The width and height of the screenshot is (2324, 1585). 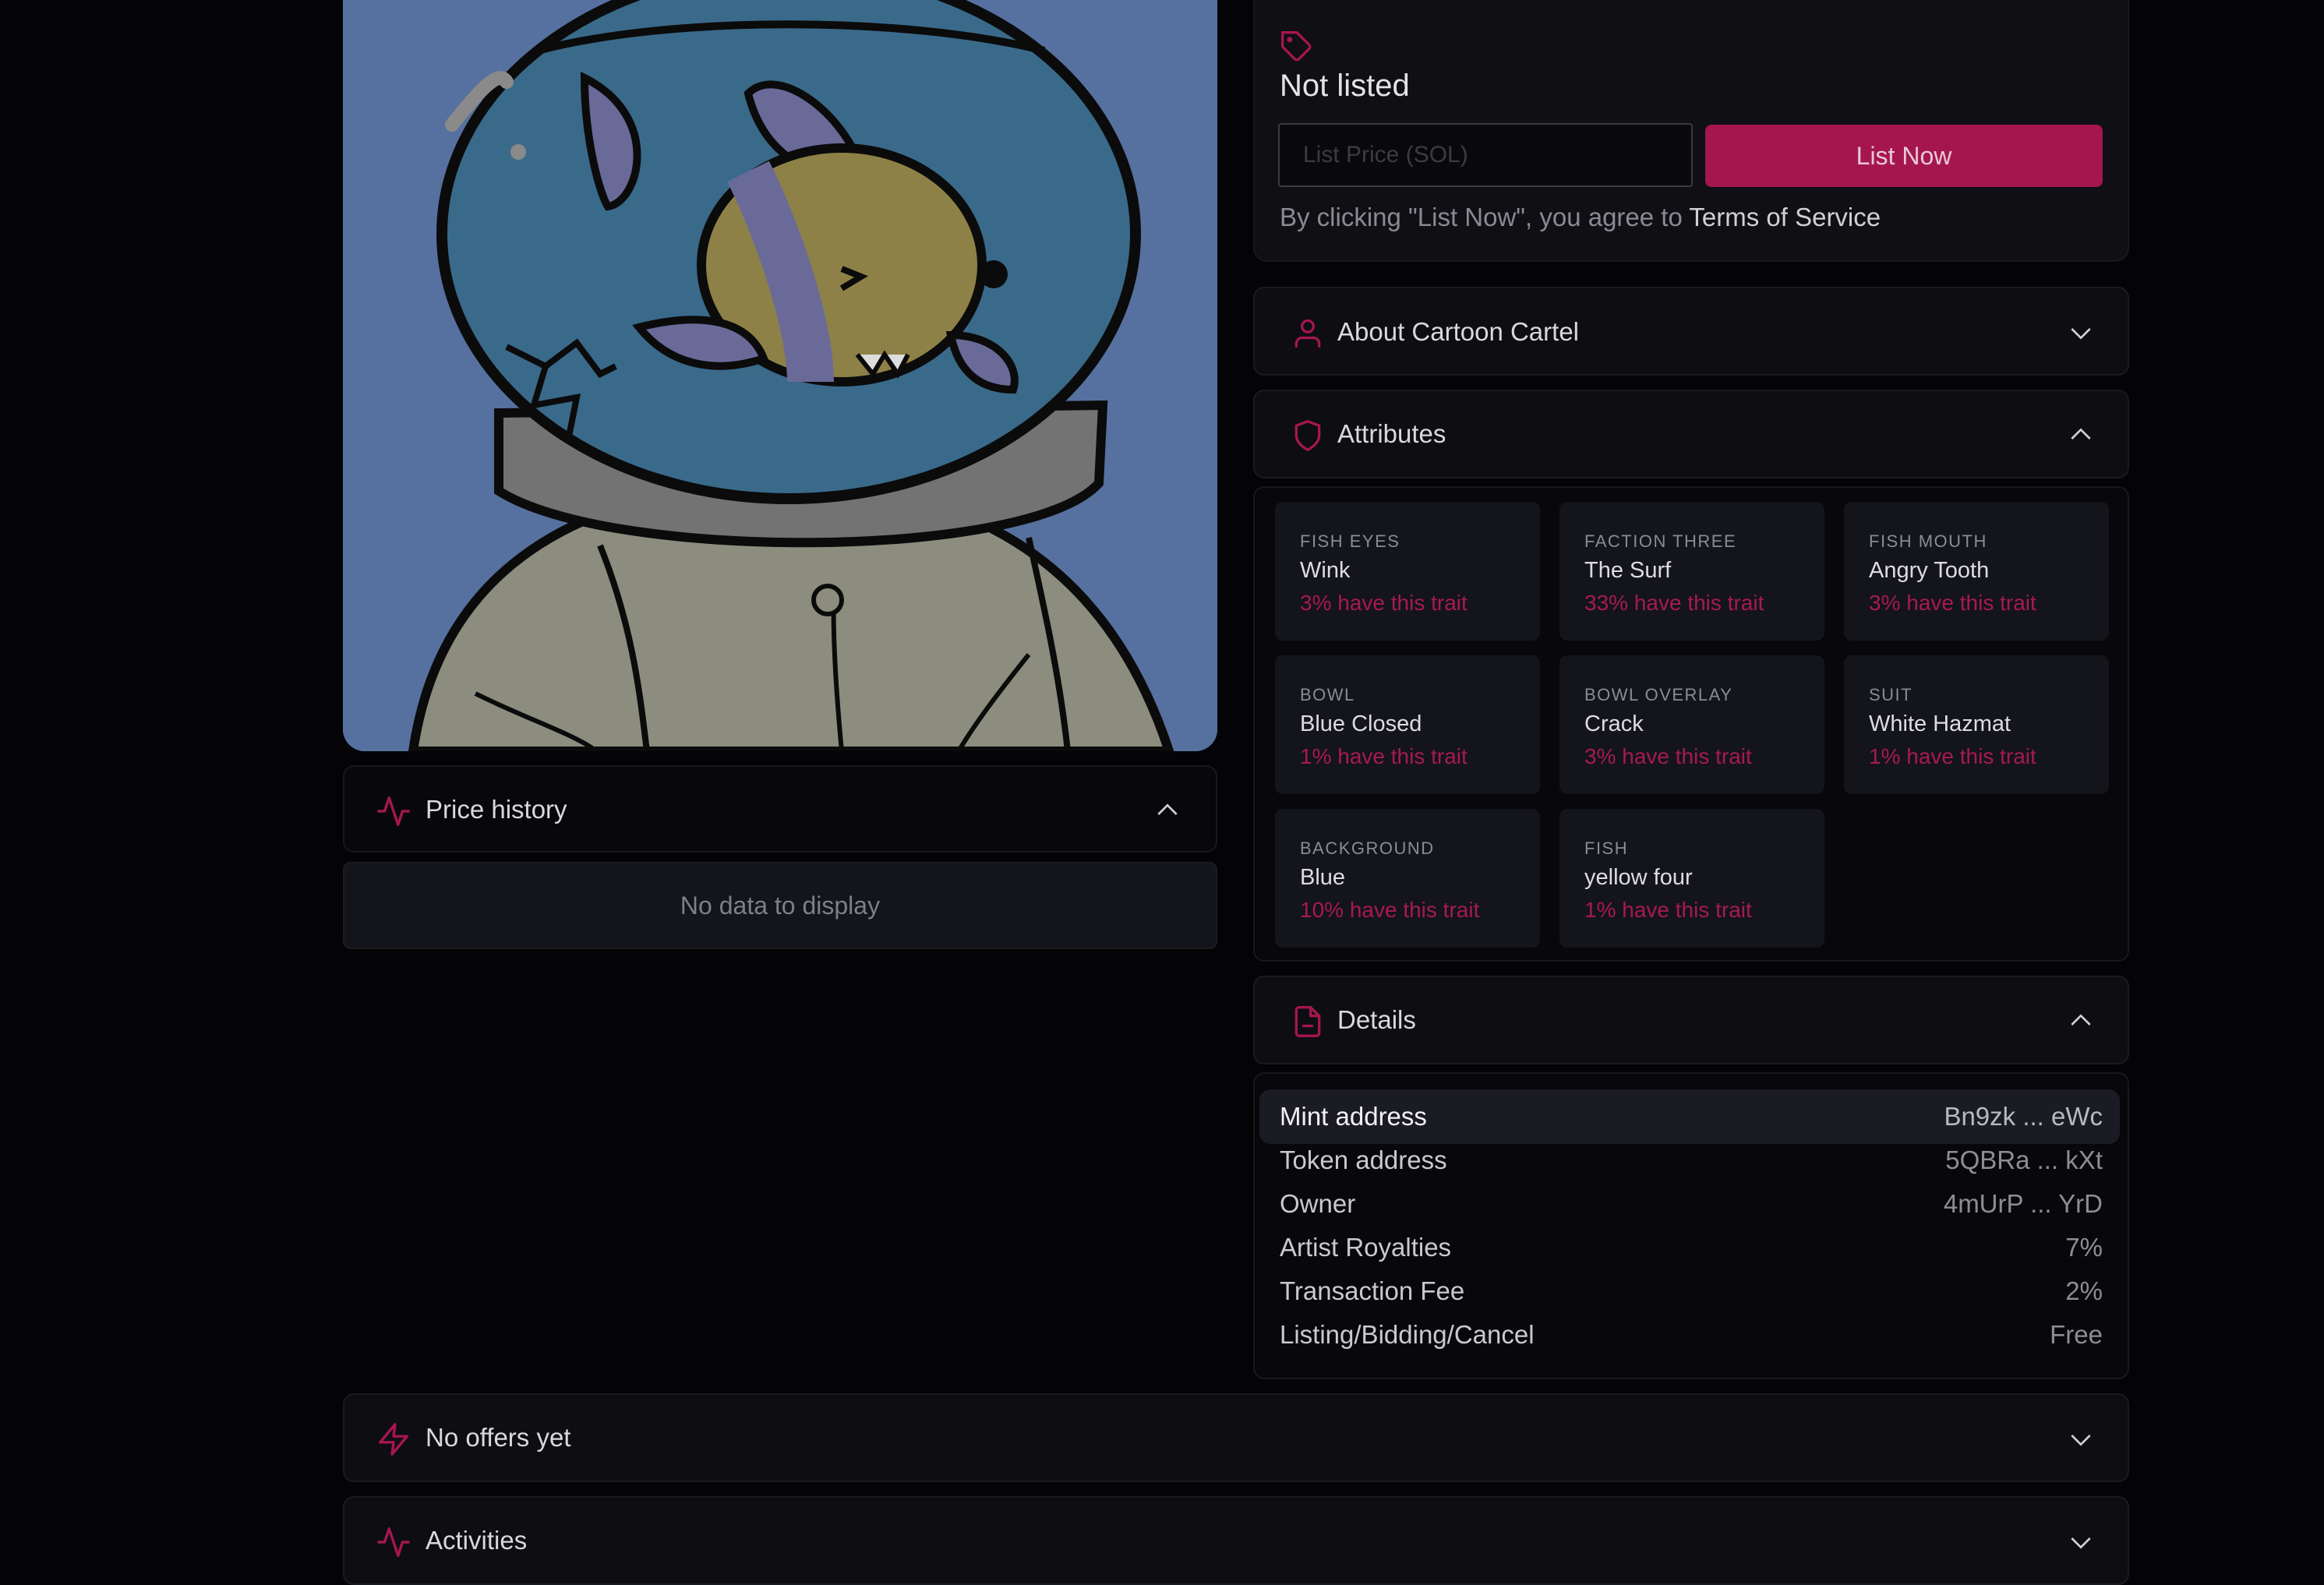 I want to click on detail-value: 7%, so click(x=2084, y=1247).